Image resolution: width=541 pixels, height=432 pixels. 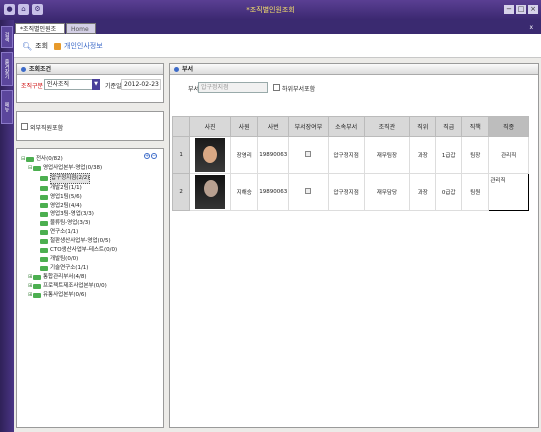 What do you see at coordinates (533, 9) in the screenshot?
I see `close-button: ×` at bounding box center [533, 9].